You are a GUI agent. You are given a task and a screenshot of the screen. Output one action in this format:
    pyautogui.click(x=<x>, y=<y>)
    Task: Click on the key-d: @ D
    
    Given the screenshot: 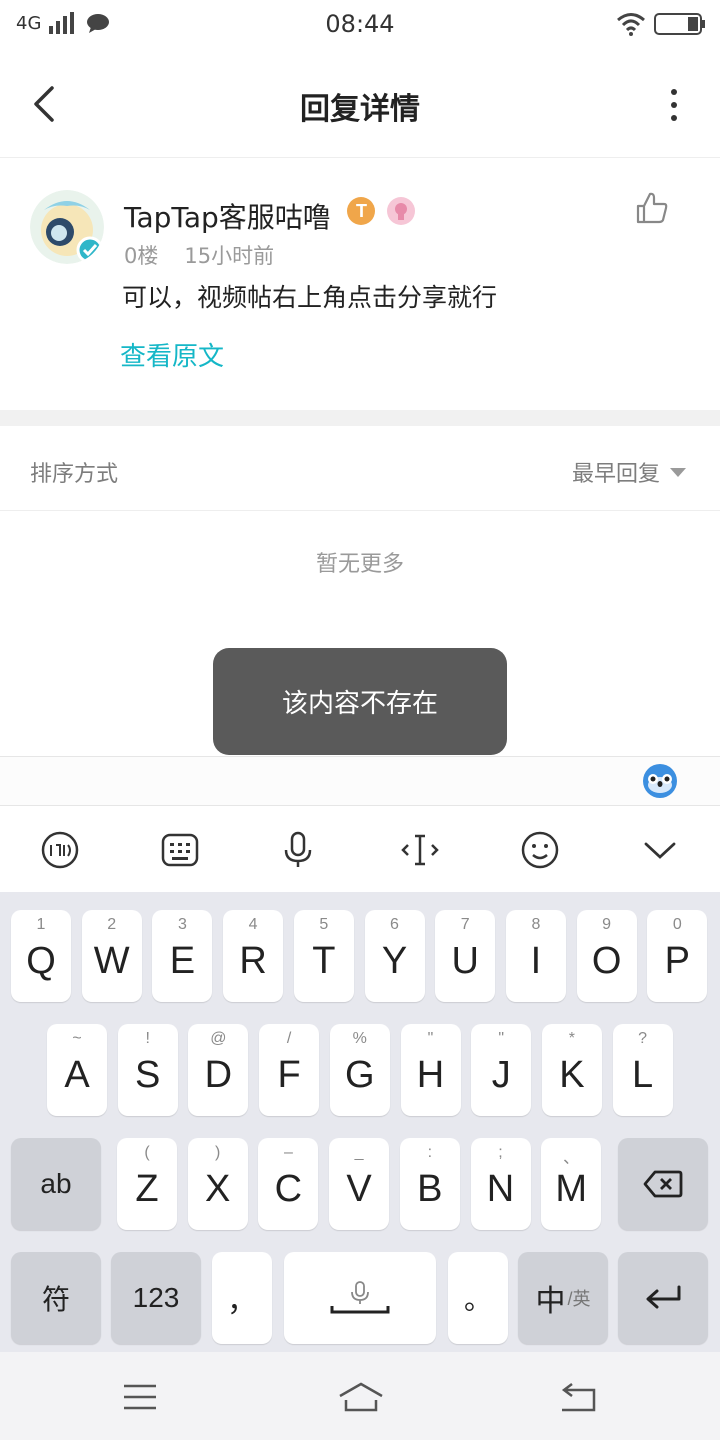 What is the action you would take?
    pyautogui.click(x=218, y=1070)
    